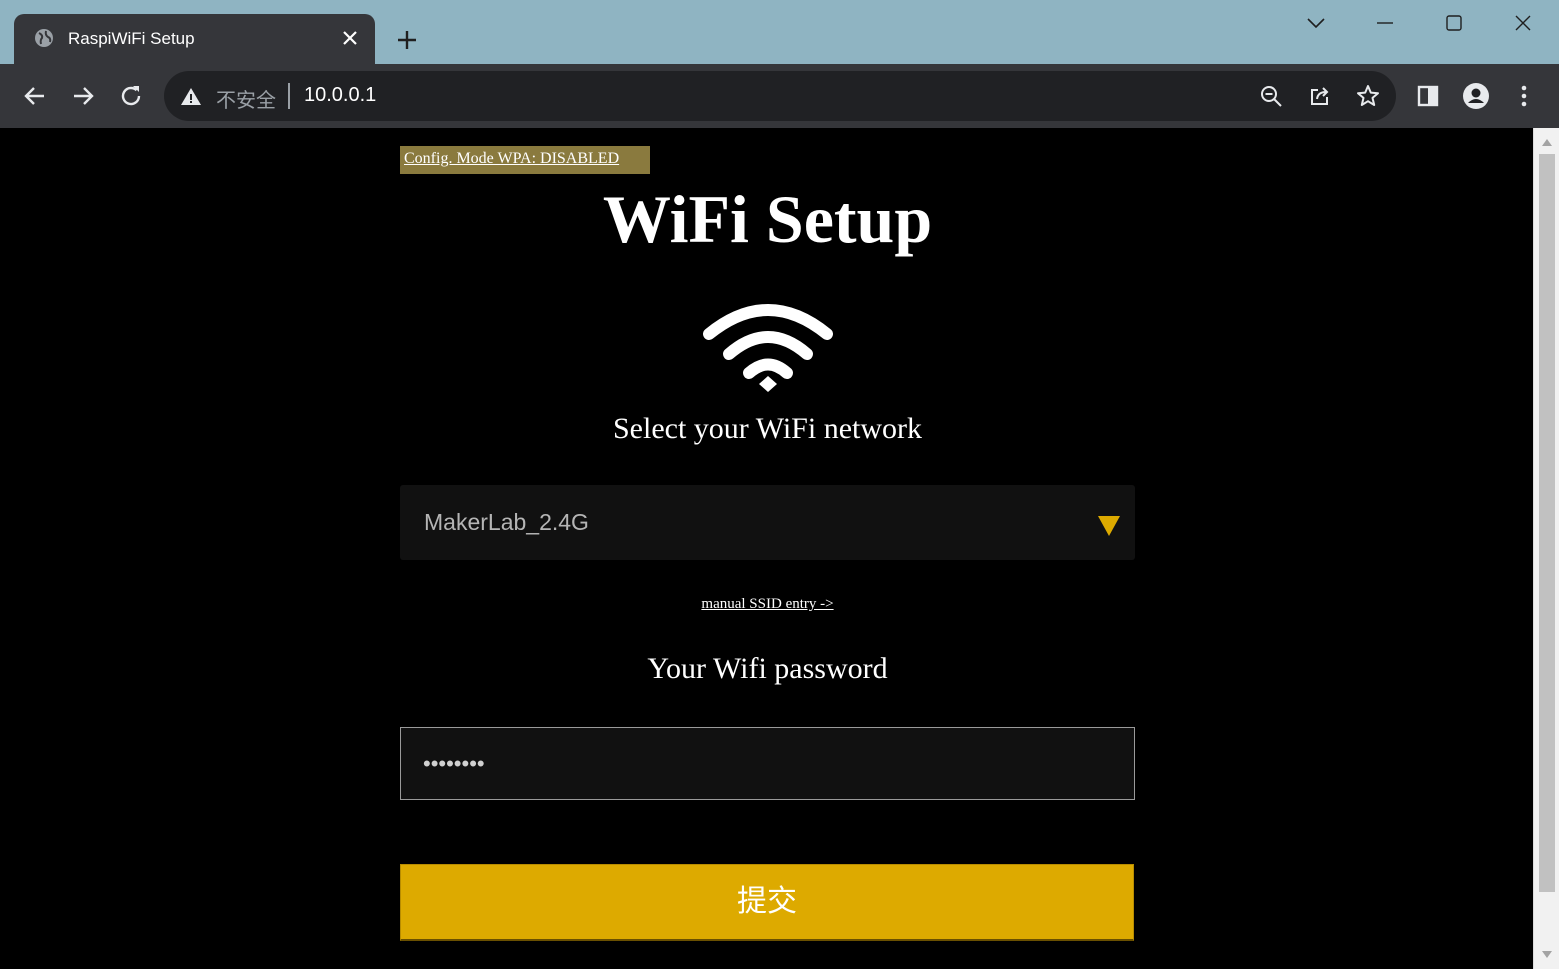 The height and width of the screenshot is (969, 1559). Describe the element at coordinates (1428, 96) in the screenshot. I see `side-panel-icon` at that location.